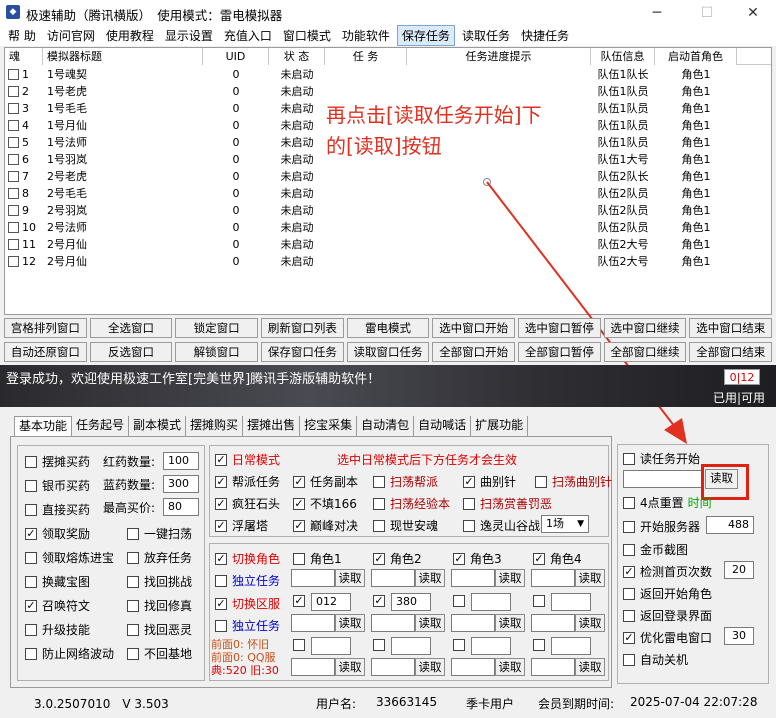 The width and height of the screenshot is (776, 718). I want to click on switch-role-checkbox: ✓ 切换角色, so click(247, 558).